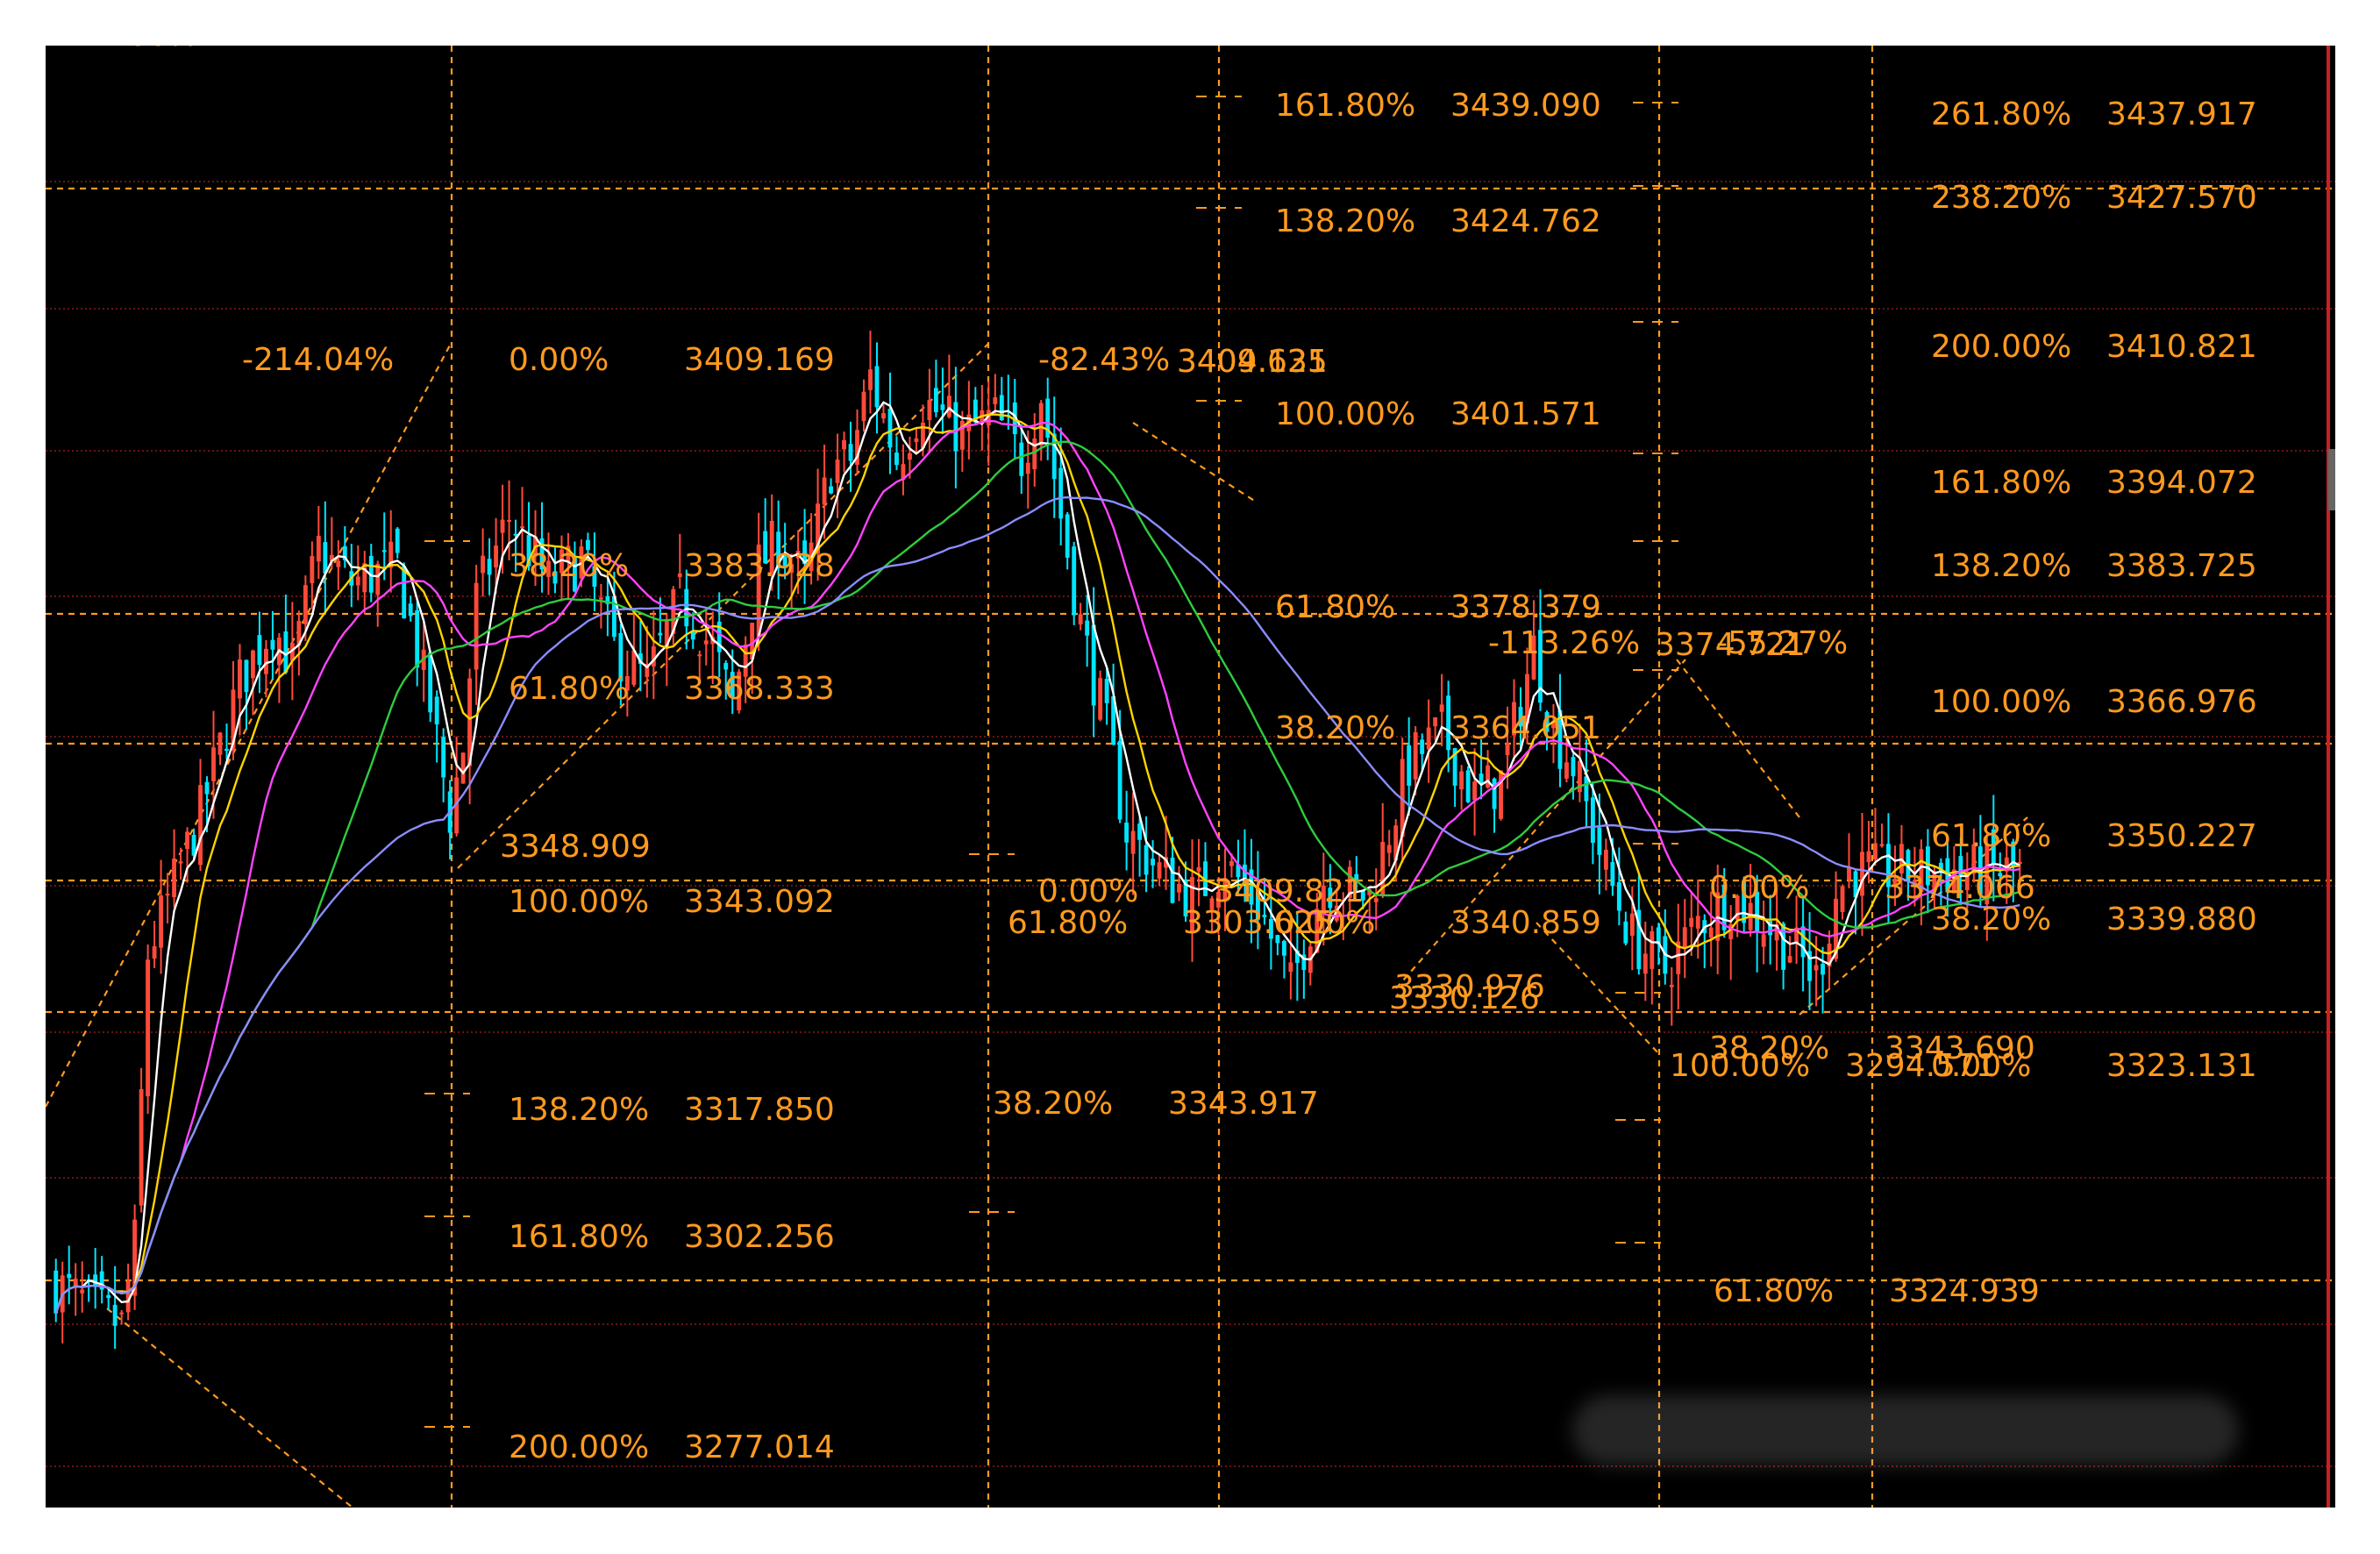  What do you see at coordinates (2181, 702) in the screenshot?
I see `fib-label-value: 3366.976` at bounding box center [2181, 702].